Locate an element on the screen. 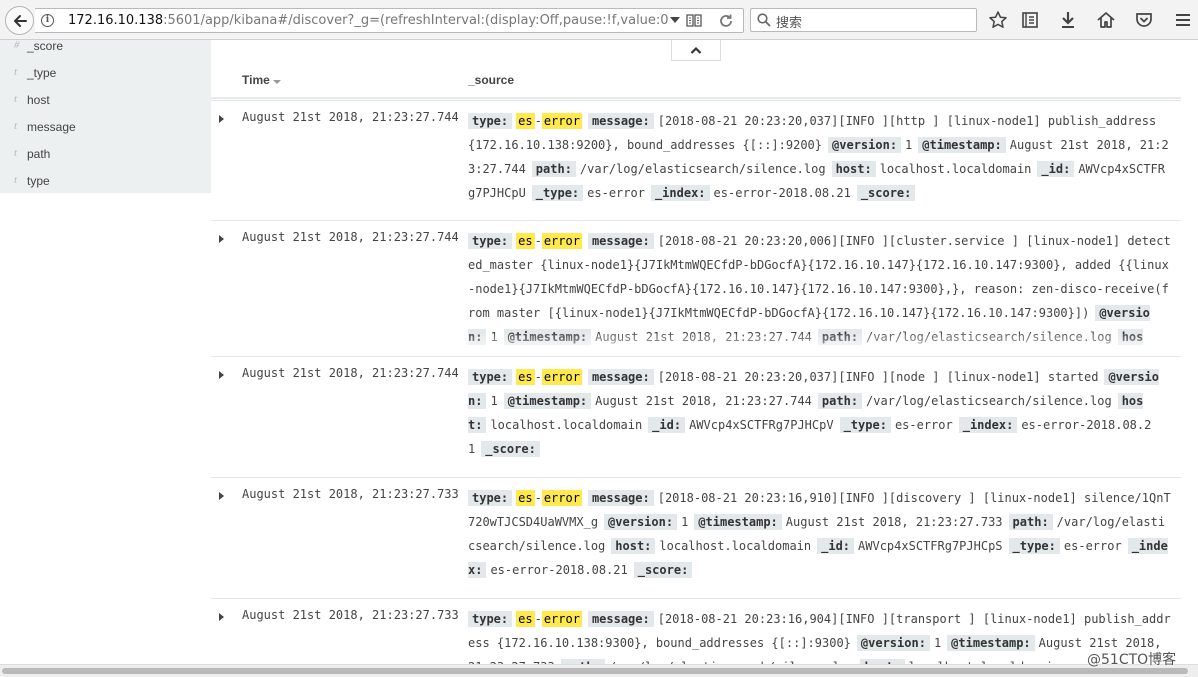  collapse-chart-button is located at coordinates (696, 50).